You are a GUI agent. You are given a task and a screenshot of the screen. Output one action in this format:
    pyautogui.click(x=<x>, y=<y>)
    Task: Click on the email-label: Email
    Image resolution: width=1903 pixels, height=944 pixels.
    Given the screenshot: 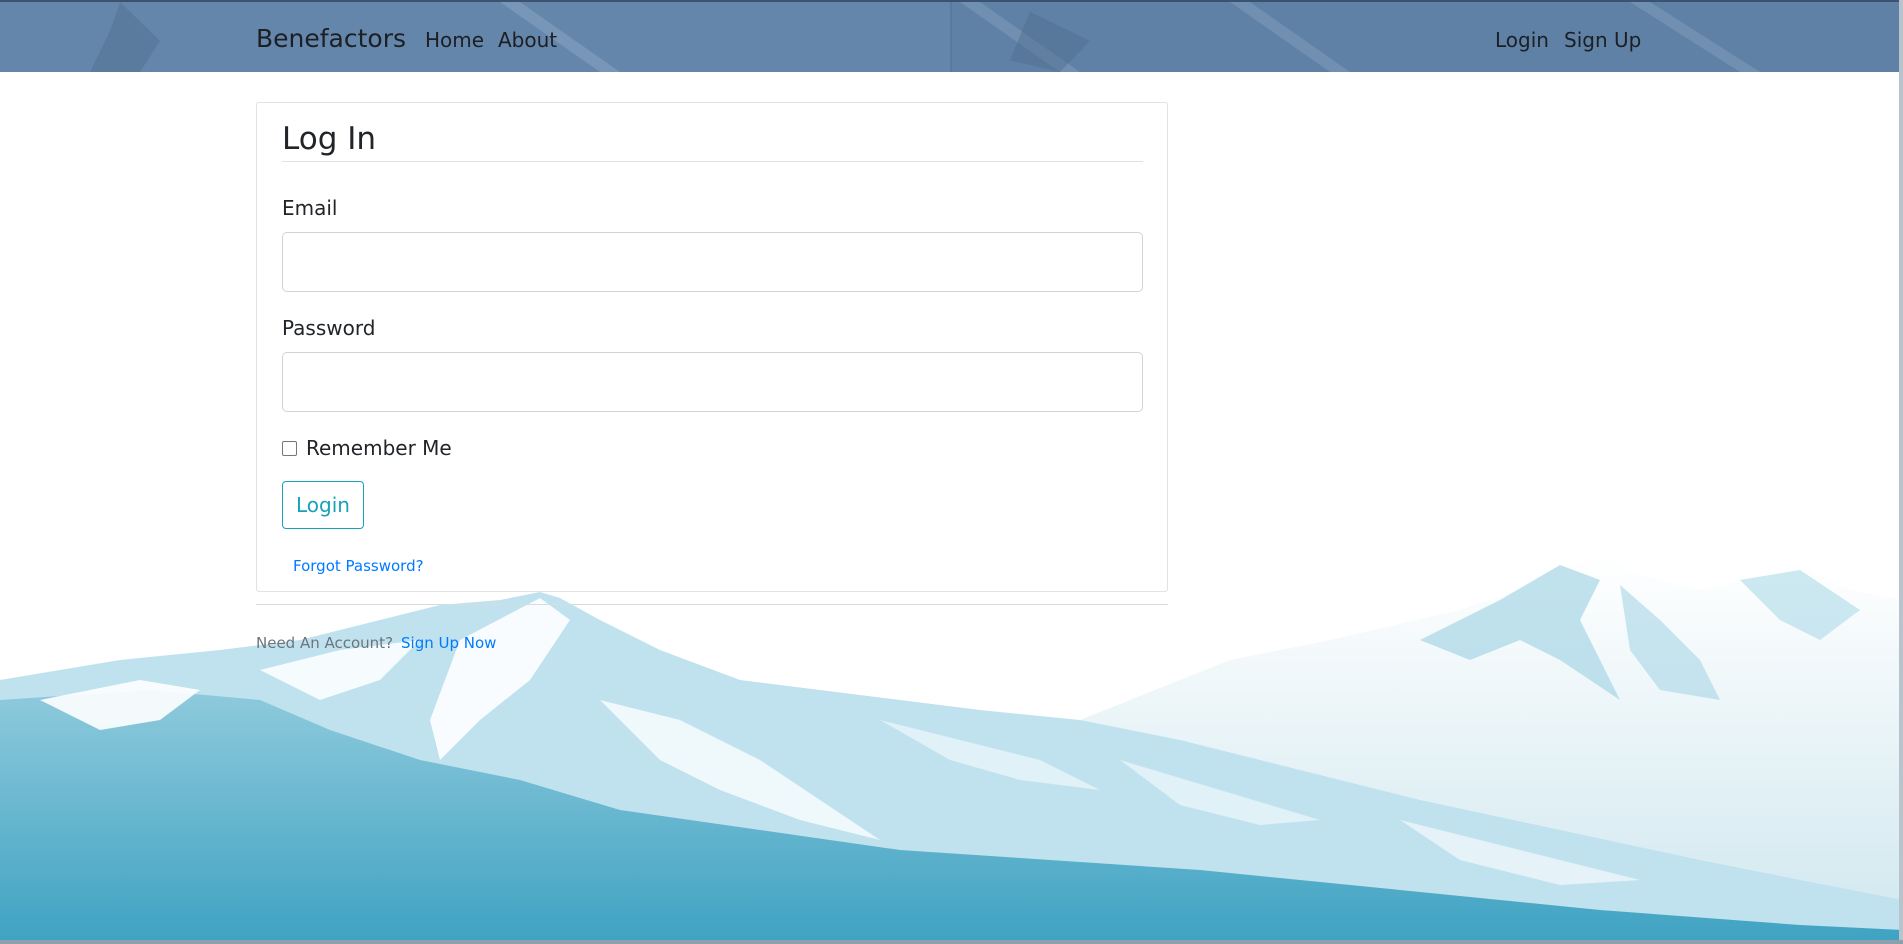 What is the action you would take?
    pyautogui.click(x=310, y=208)
    